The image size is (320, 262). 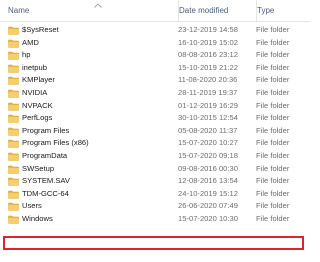 What do you see at coordinates (208, 29) in the screenshot?
I see `file-date-modified: 23-12-2019 14:58` at bounding box center [208, 29].